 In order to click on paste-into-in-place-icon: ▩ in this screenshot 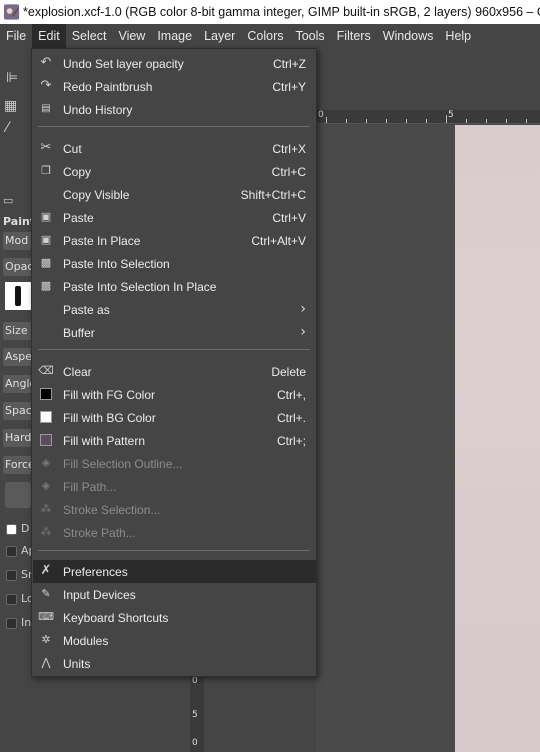, I will do `click(46, 285)`.